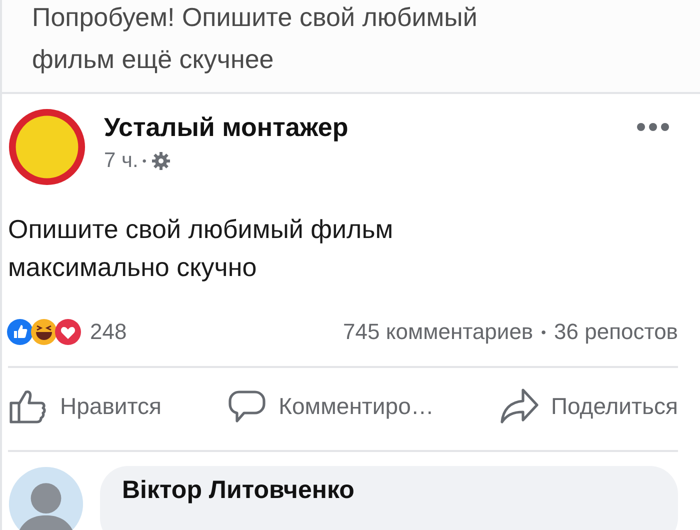  I want to click on comment-count: 745 комментариев, so click(438, 332).